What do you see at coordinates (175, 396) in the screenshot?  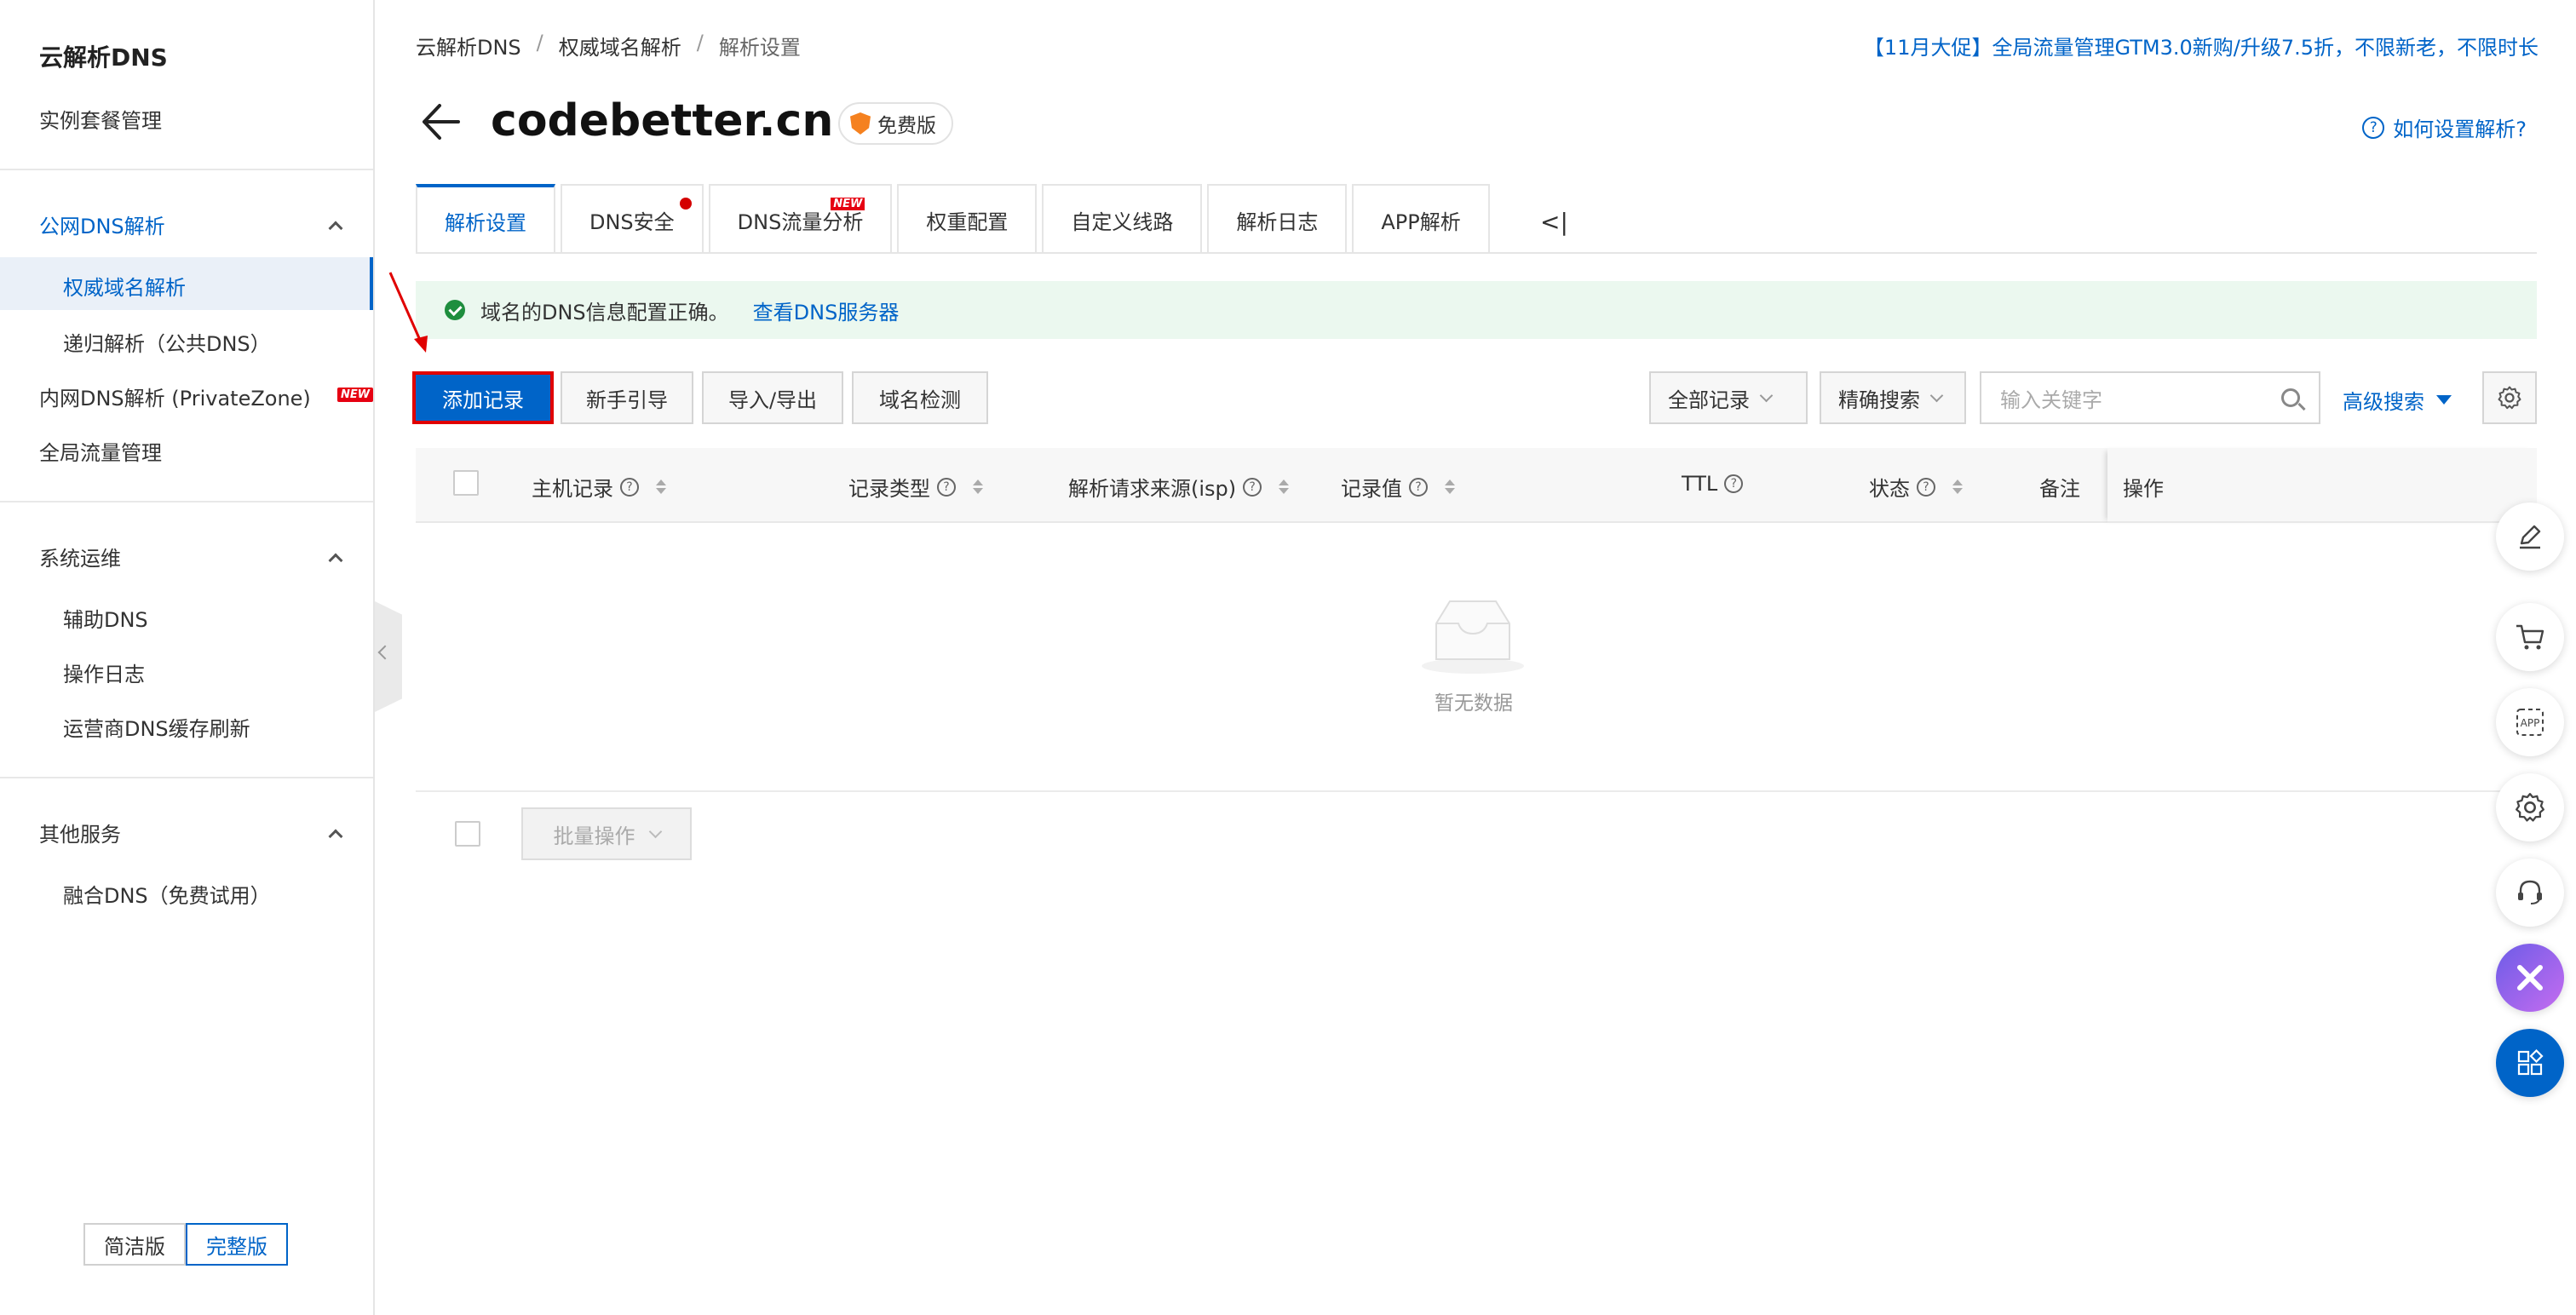 I see `sidebar-item-private-zone: 内网DNS解析 (PrivateZone)` at bounding box center [175, 396].